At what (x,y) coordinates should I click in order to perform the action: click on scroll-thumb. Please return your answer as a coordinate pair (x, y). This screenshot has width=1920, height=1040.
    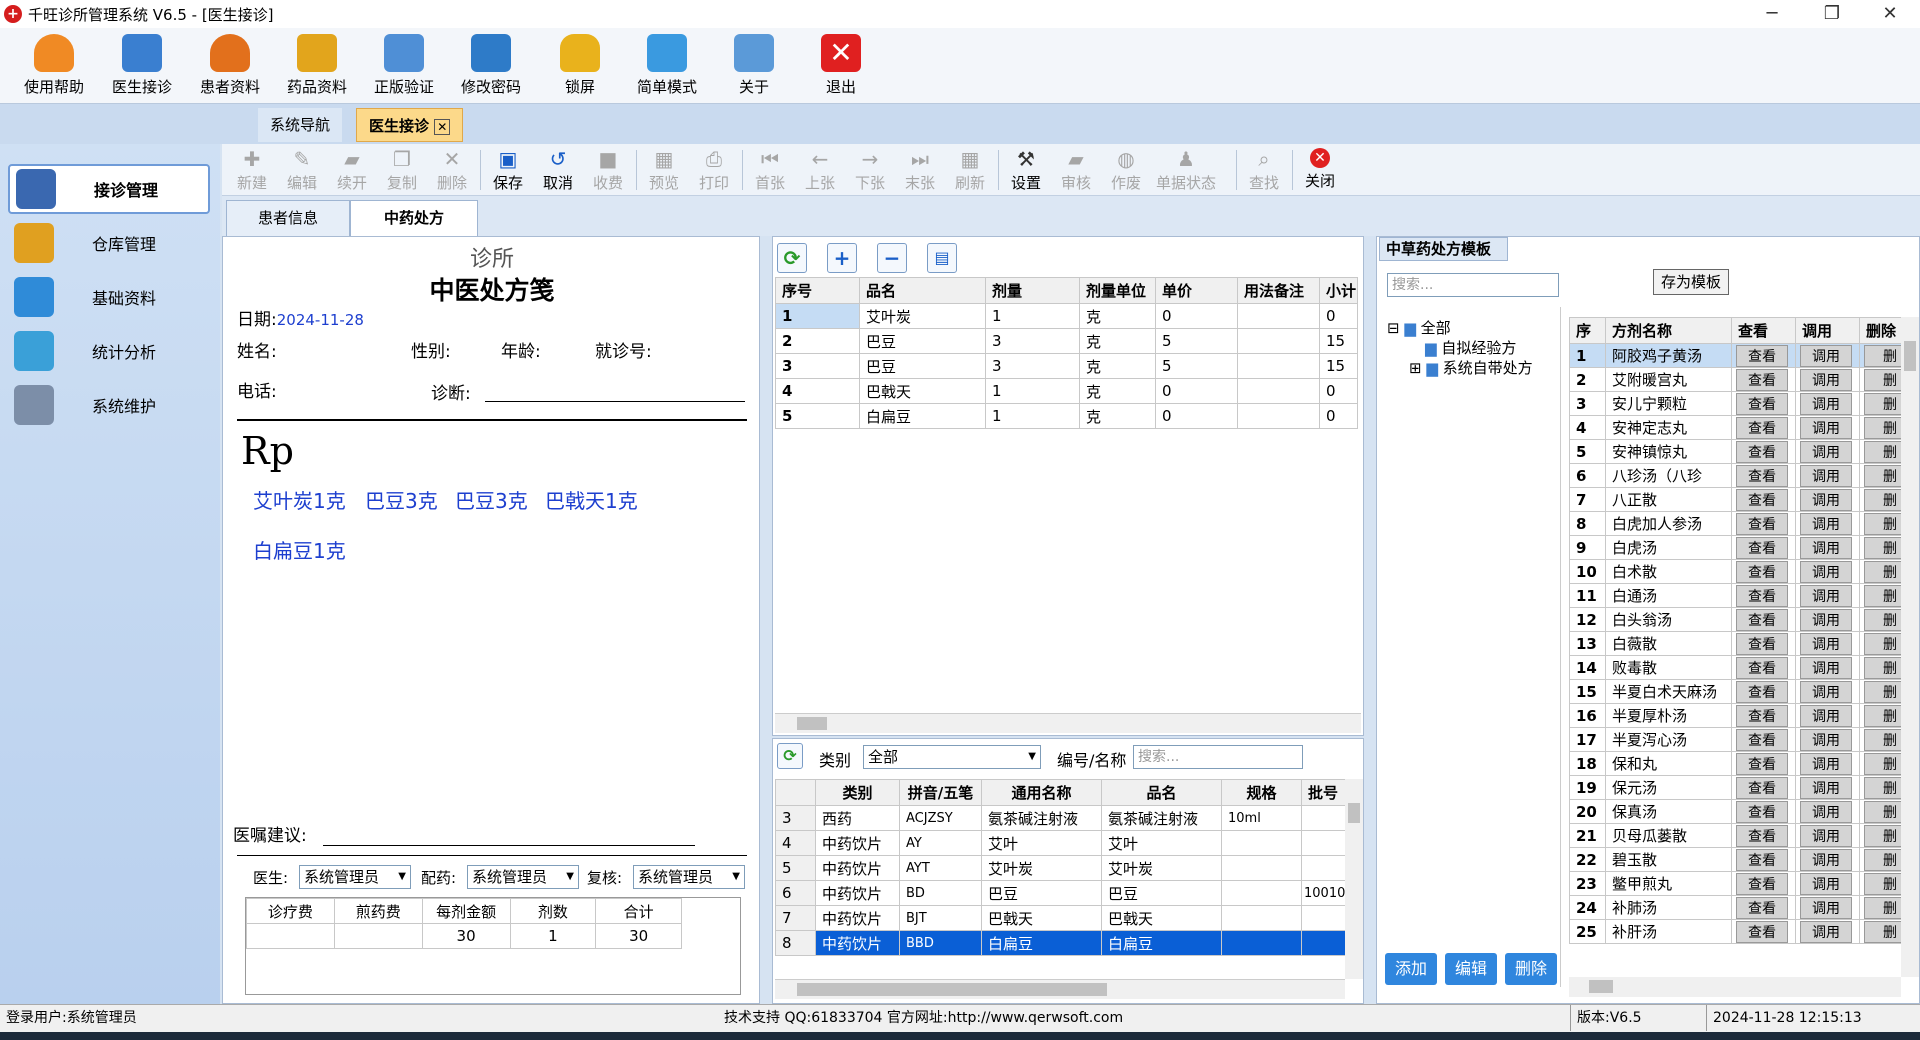
    Looking at the image, I should click on (1910, 356).